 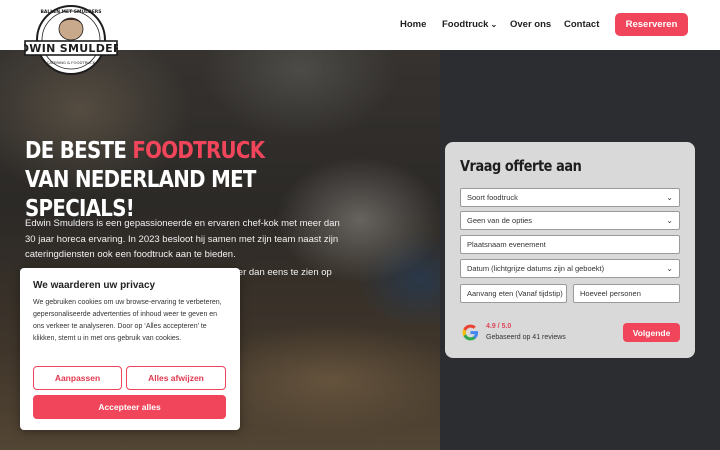 I want to click on nav-over-ons: Over ons, so click(x=530, y=24).